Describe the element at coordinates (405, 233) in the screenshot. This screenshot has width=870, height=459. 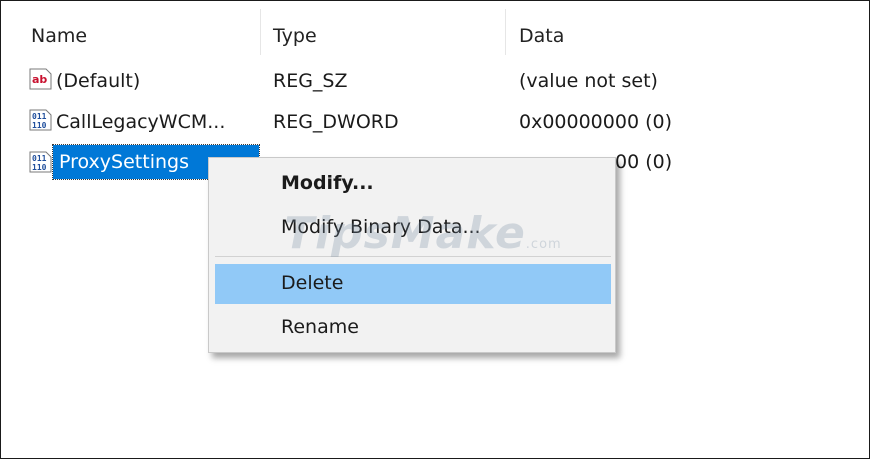
I see `watermark-text: TipsMake` at that location.